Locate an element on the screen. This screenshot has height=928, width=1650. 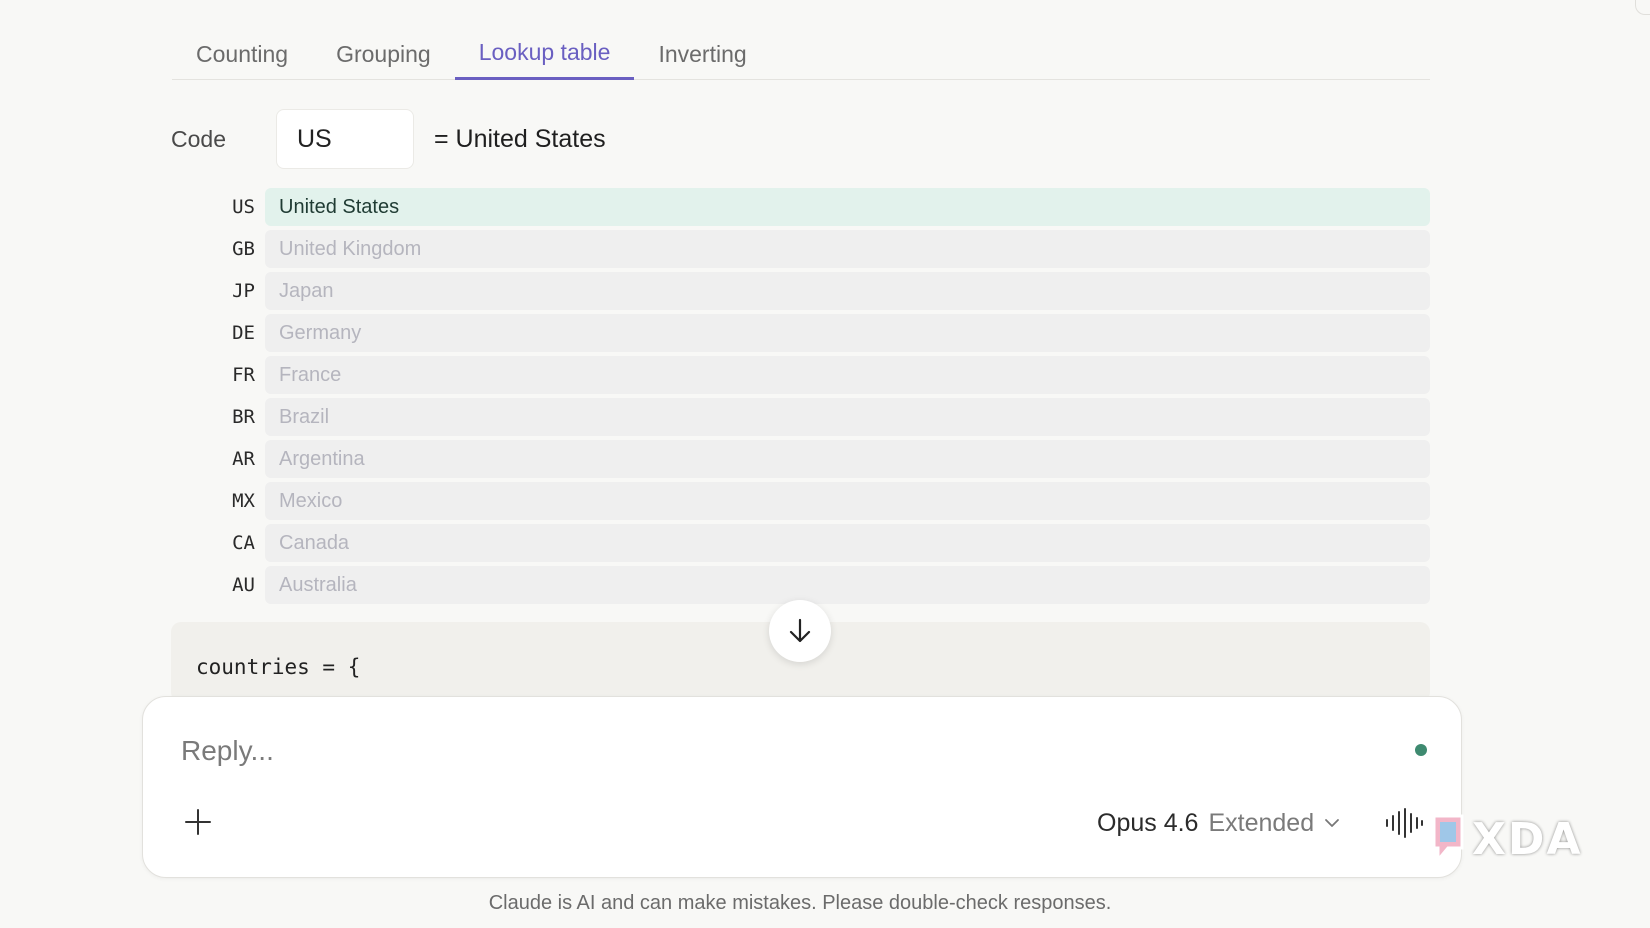
code-input is located at coordinates (345, 139).